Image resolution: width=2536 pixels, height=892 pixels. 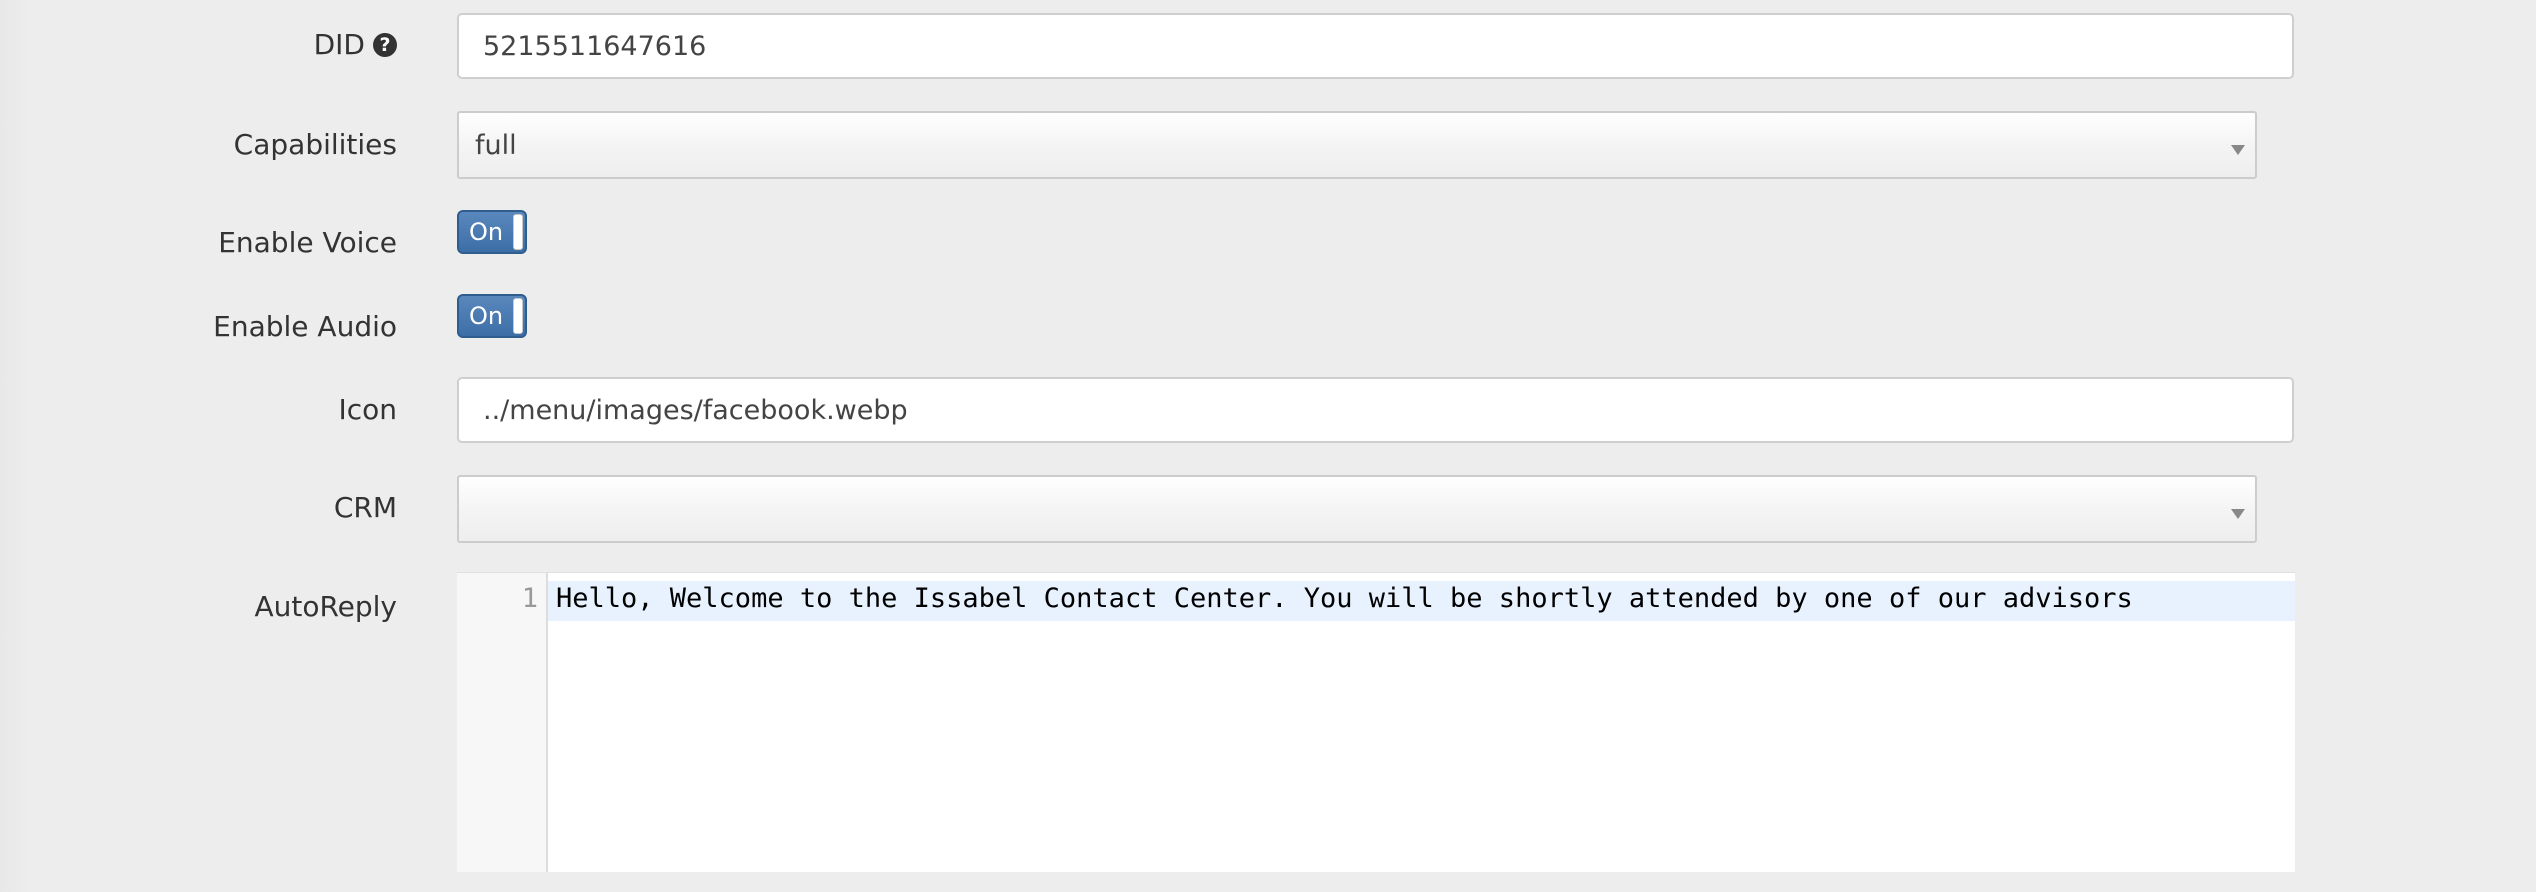 I want to click on did-label-text: DID, so click(x=339, y=44).